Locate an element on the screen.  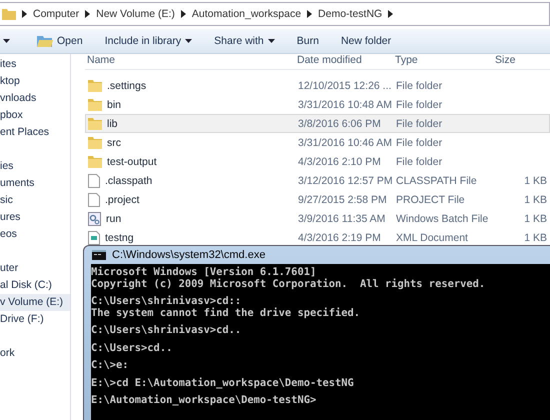
column-header: Size is located at coordinates (522, 60).